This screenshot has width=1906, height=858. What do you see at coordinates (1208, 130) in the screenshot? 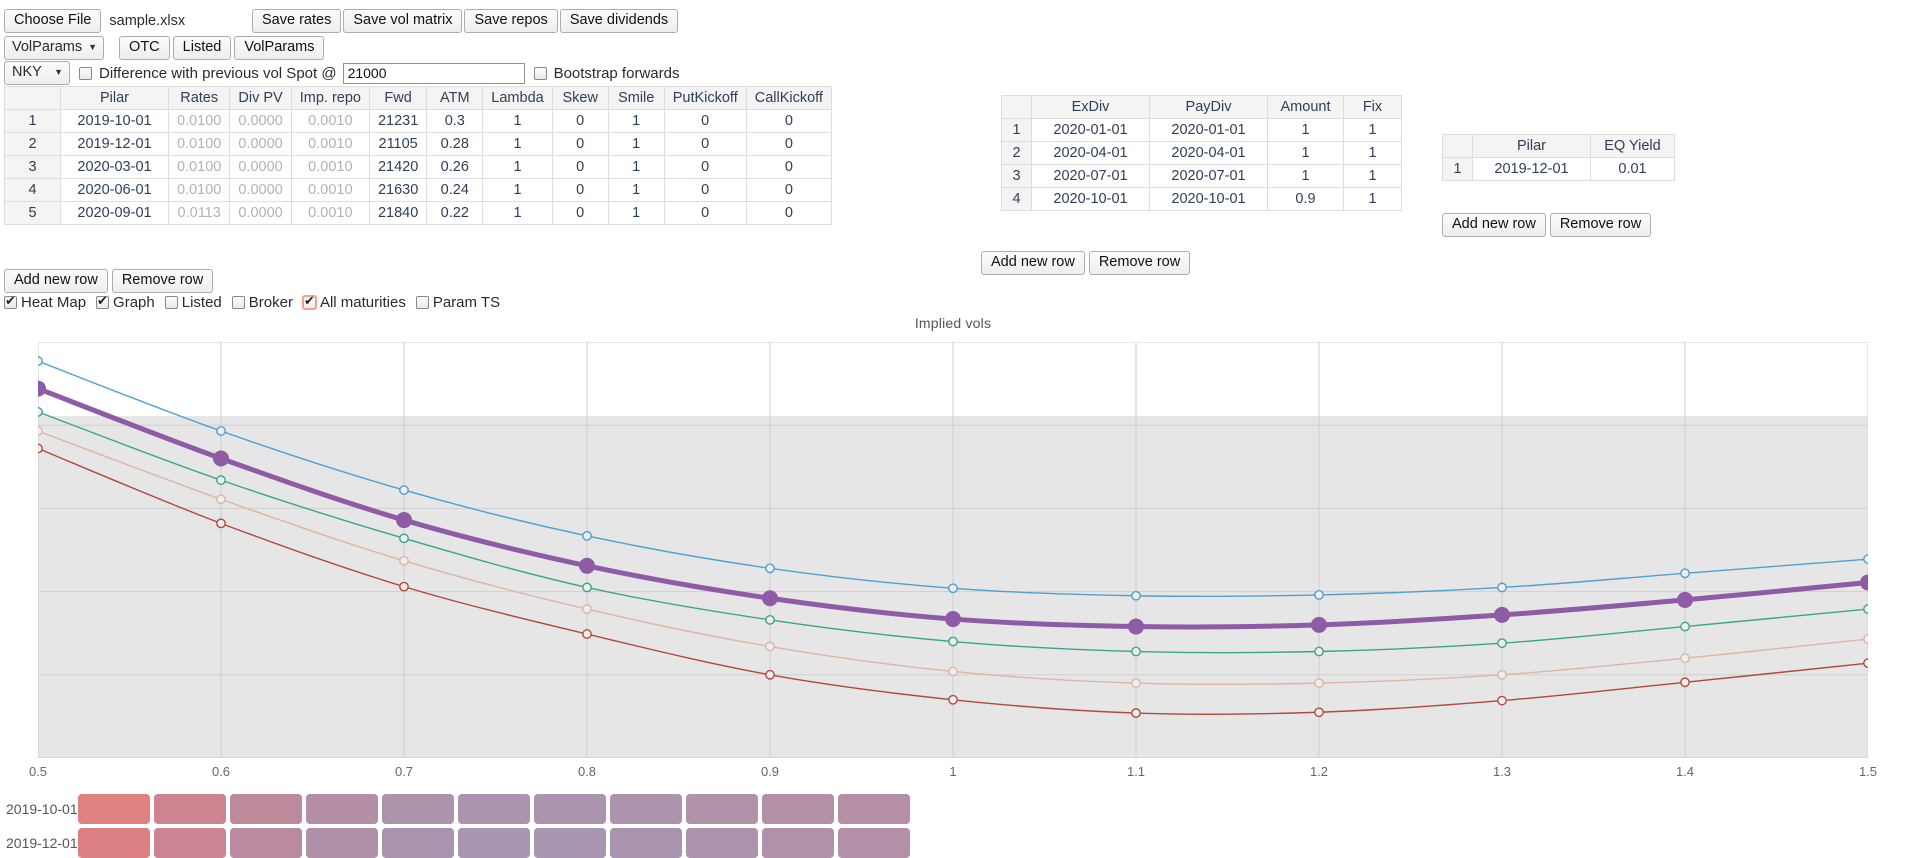
I see `cell-paydiv: 2020-01-01` at bounding box center [1208, 130].